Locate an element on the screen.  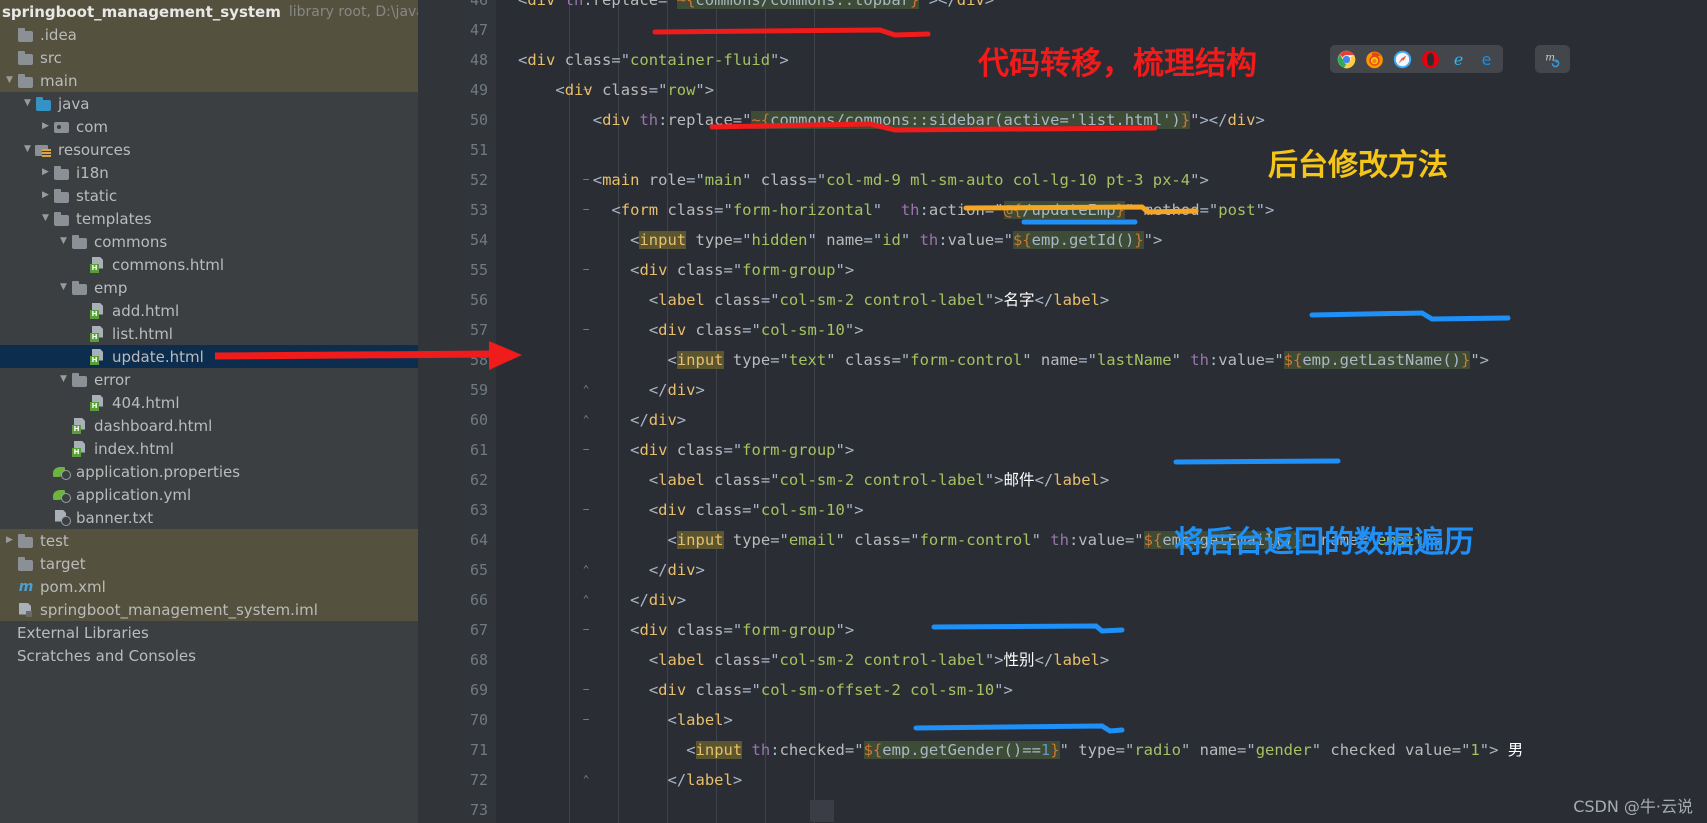
tree-item-404-html: 404.html is located at coordinates (209, 402).